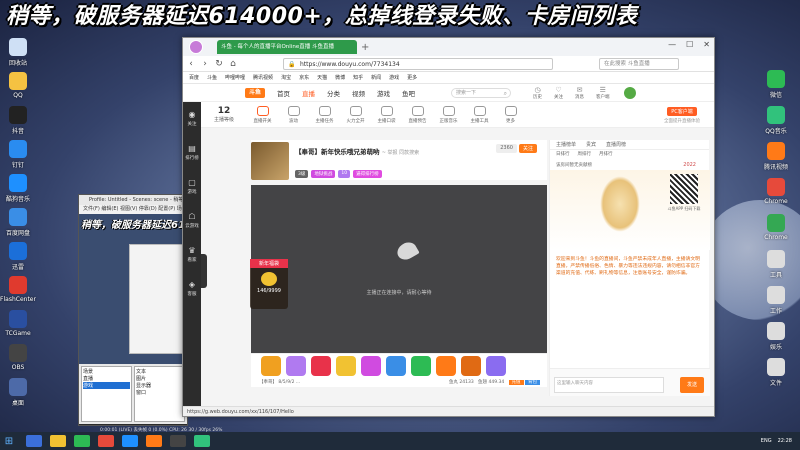 Image resolution: width=800 pixels, height=450 pixels. What do you see at coordinates (18, 323) in the screenshot?
I see `desktop-icon: TCGame` at bounding box center [18, 323].